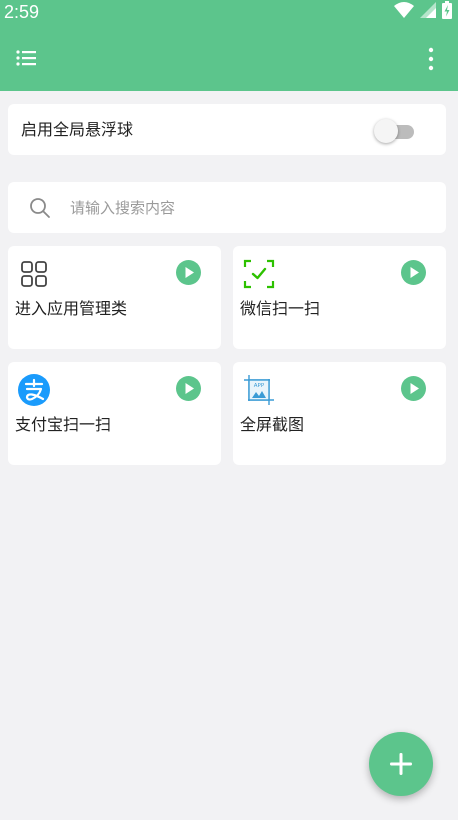 This screenshot has height=820, width=458. I want to click on global-float-card: 启用全局悬浮球, so click(227, 129).